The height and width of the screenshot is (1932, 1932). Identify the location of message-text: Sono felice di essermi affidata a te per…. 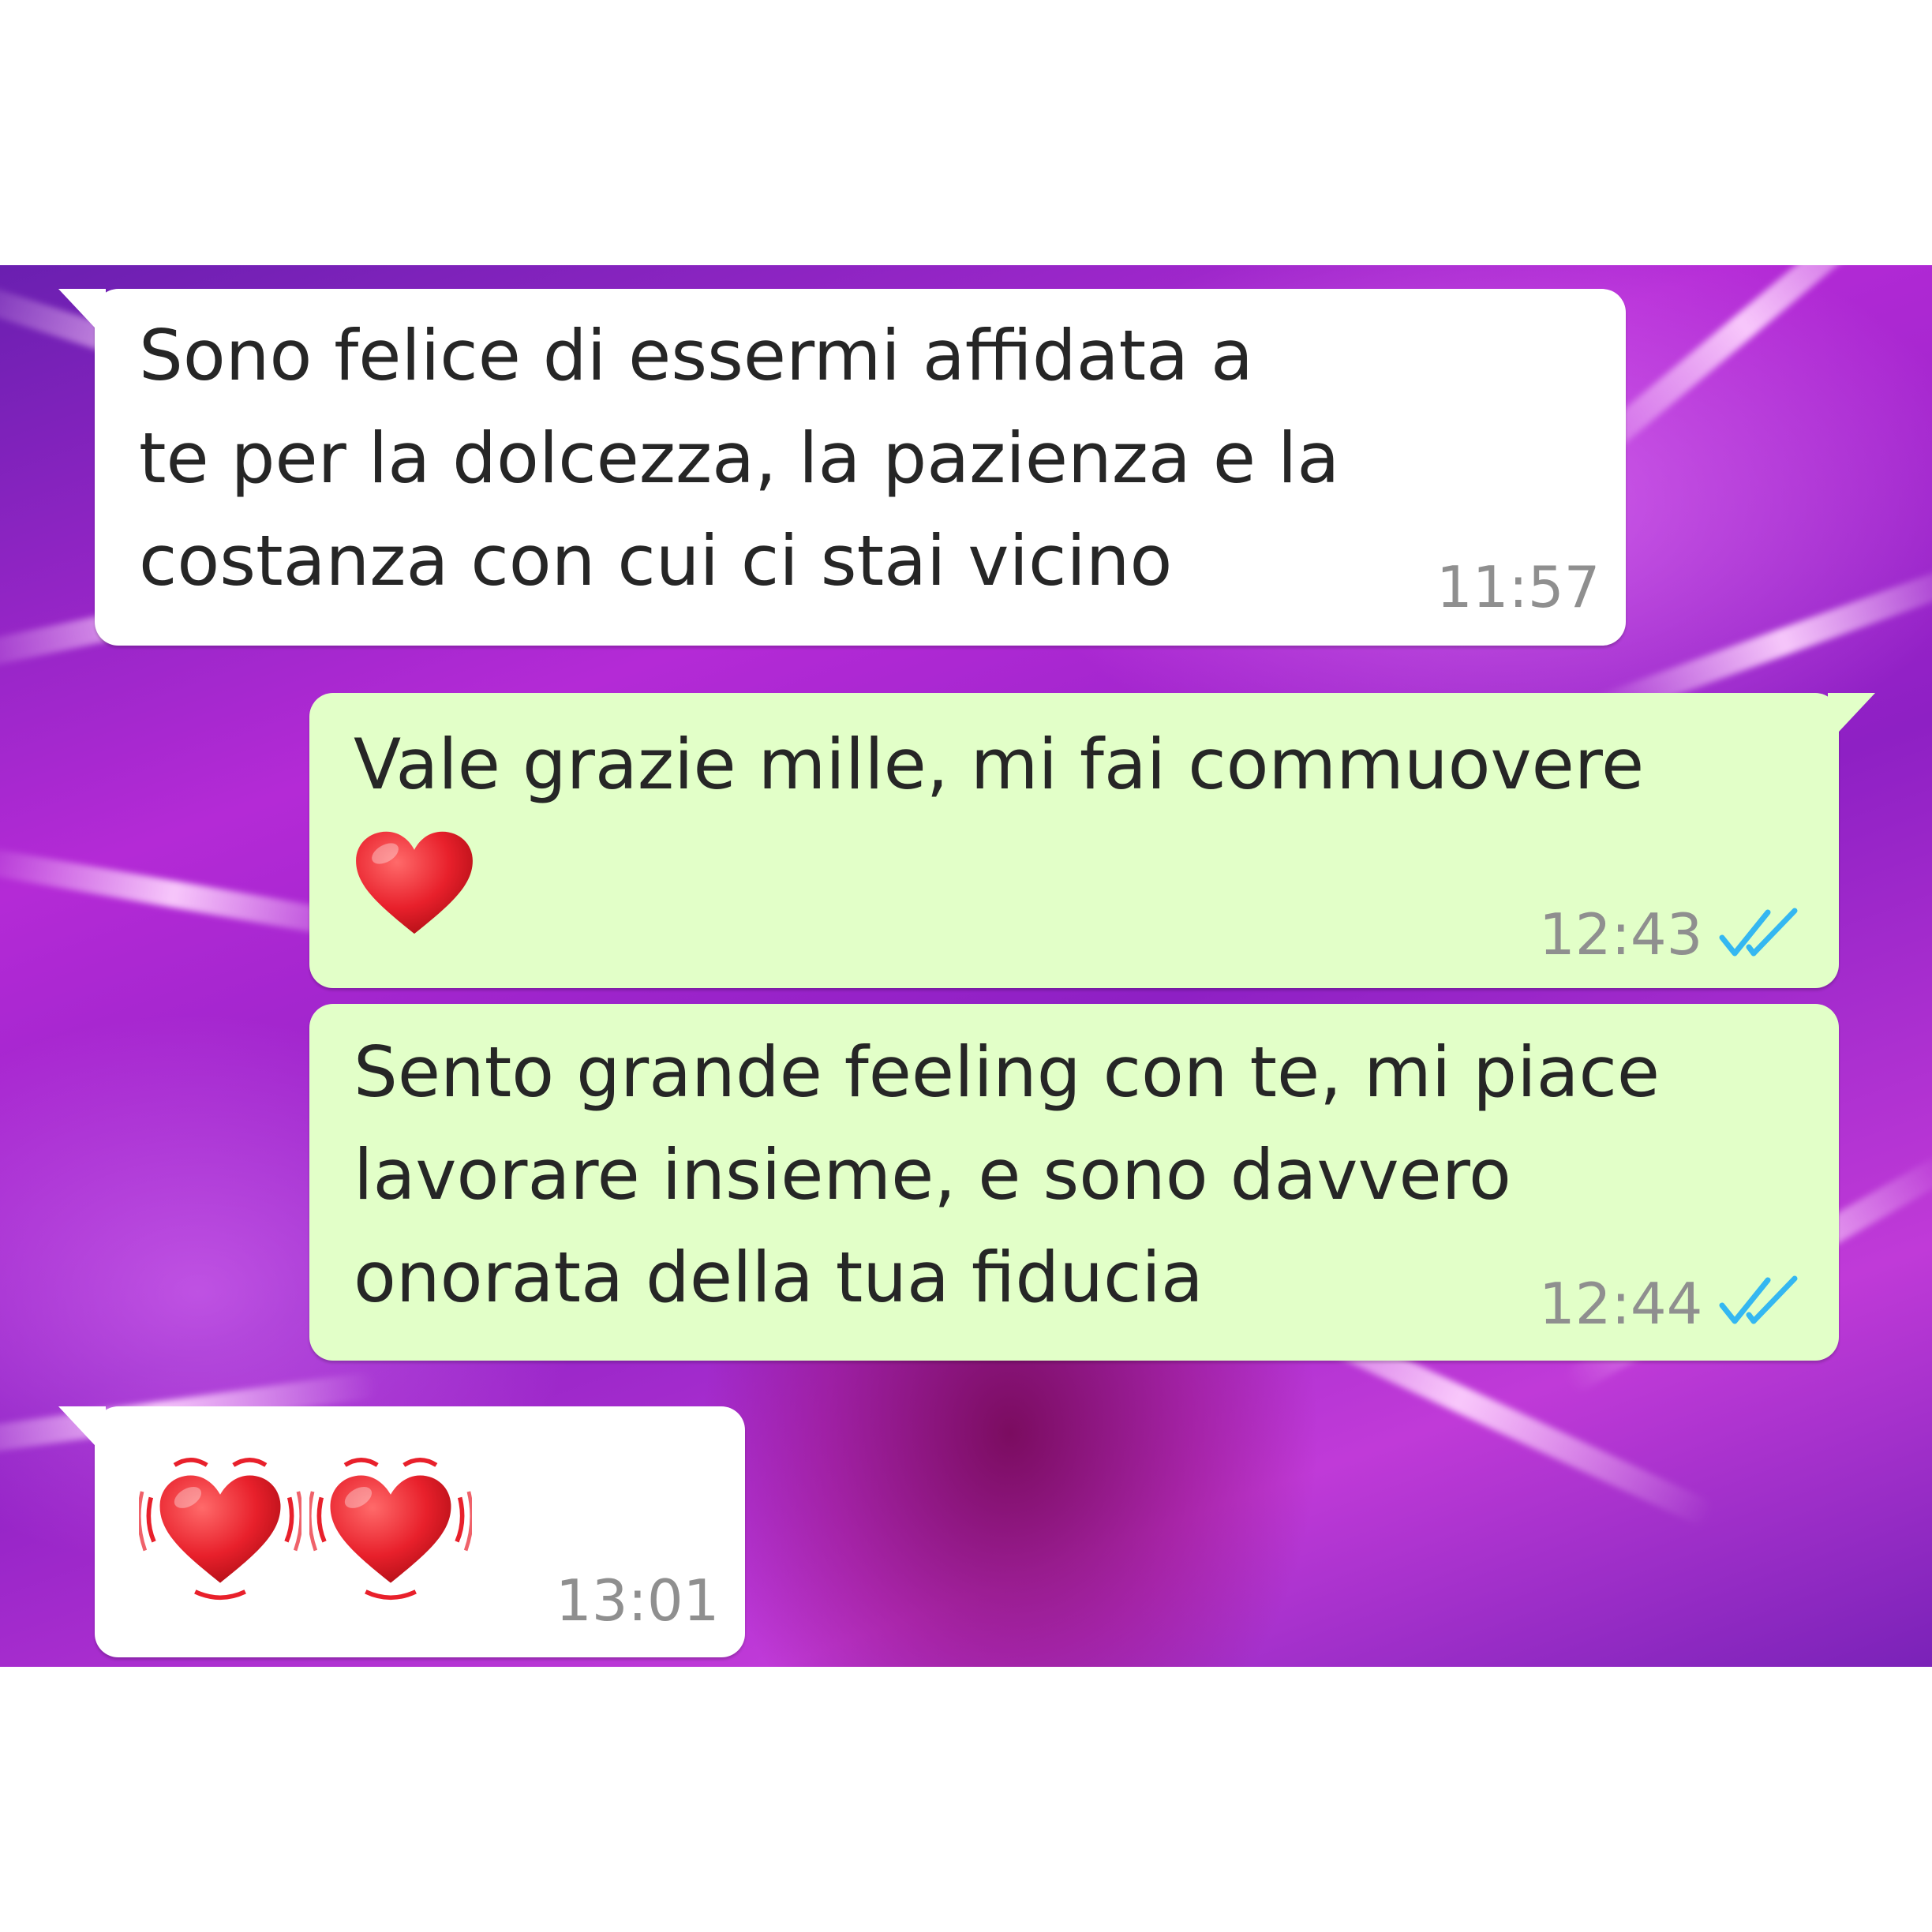
(739, 458).